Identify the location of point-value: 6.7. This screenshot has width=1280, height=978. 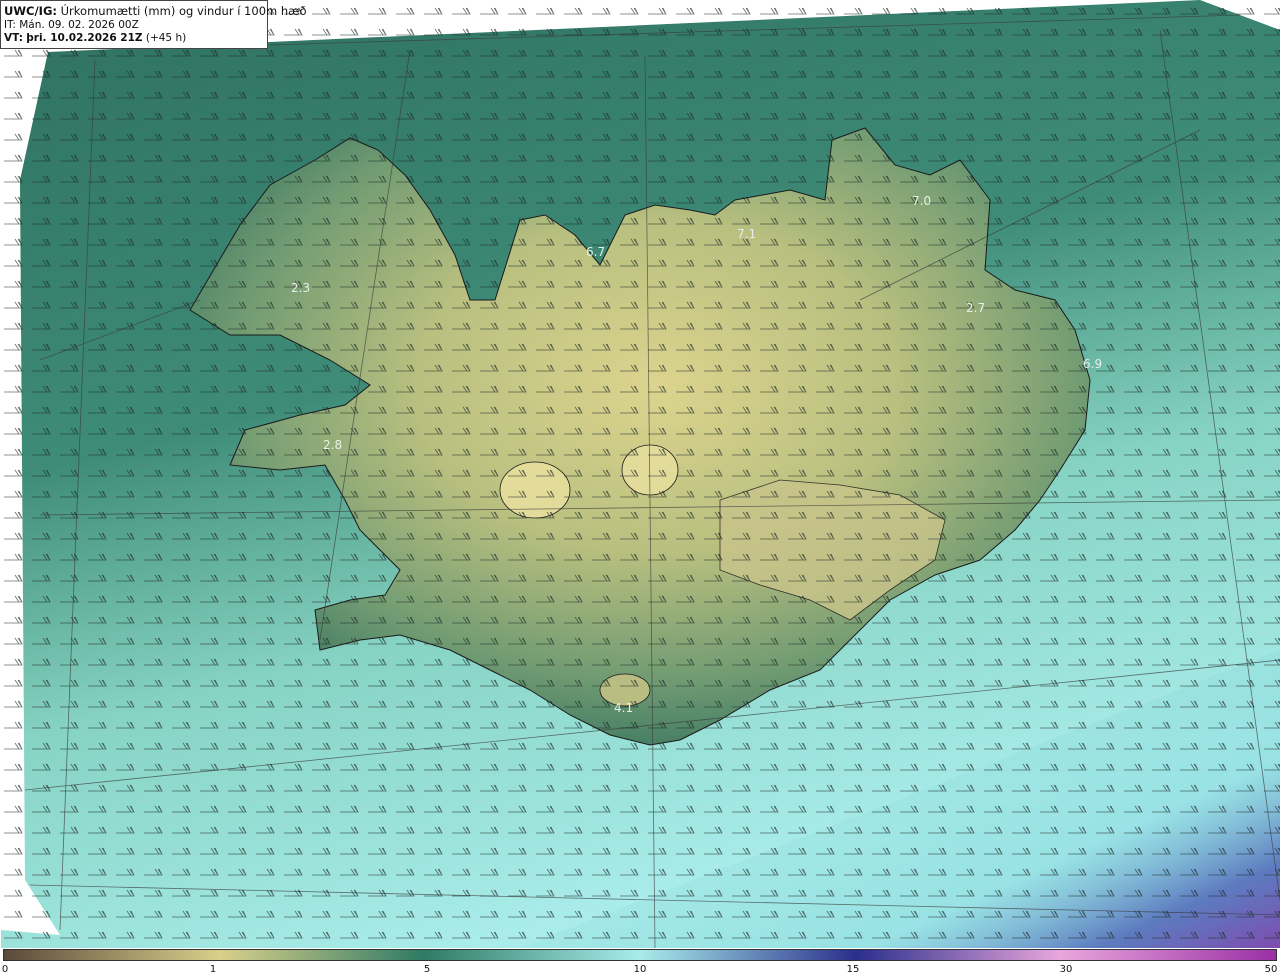
(595, 252).